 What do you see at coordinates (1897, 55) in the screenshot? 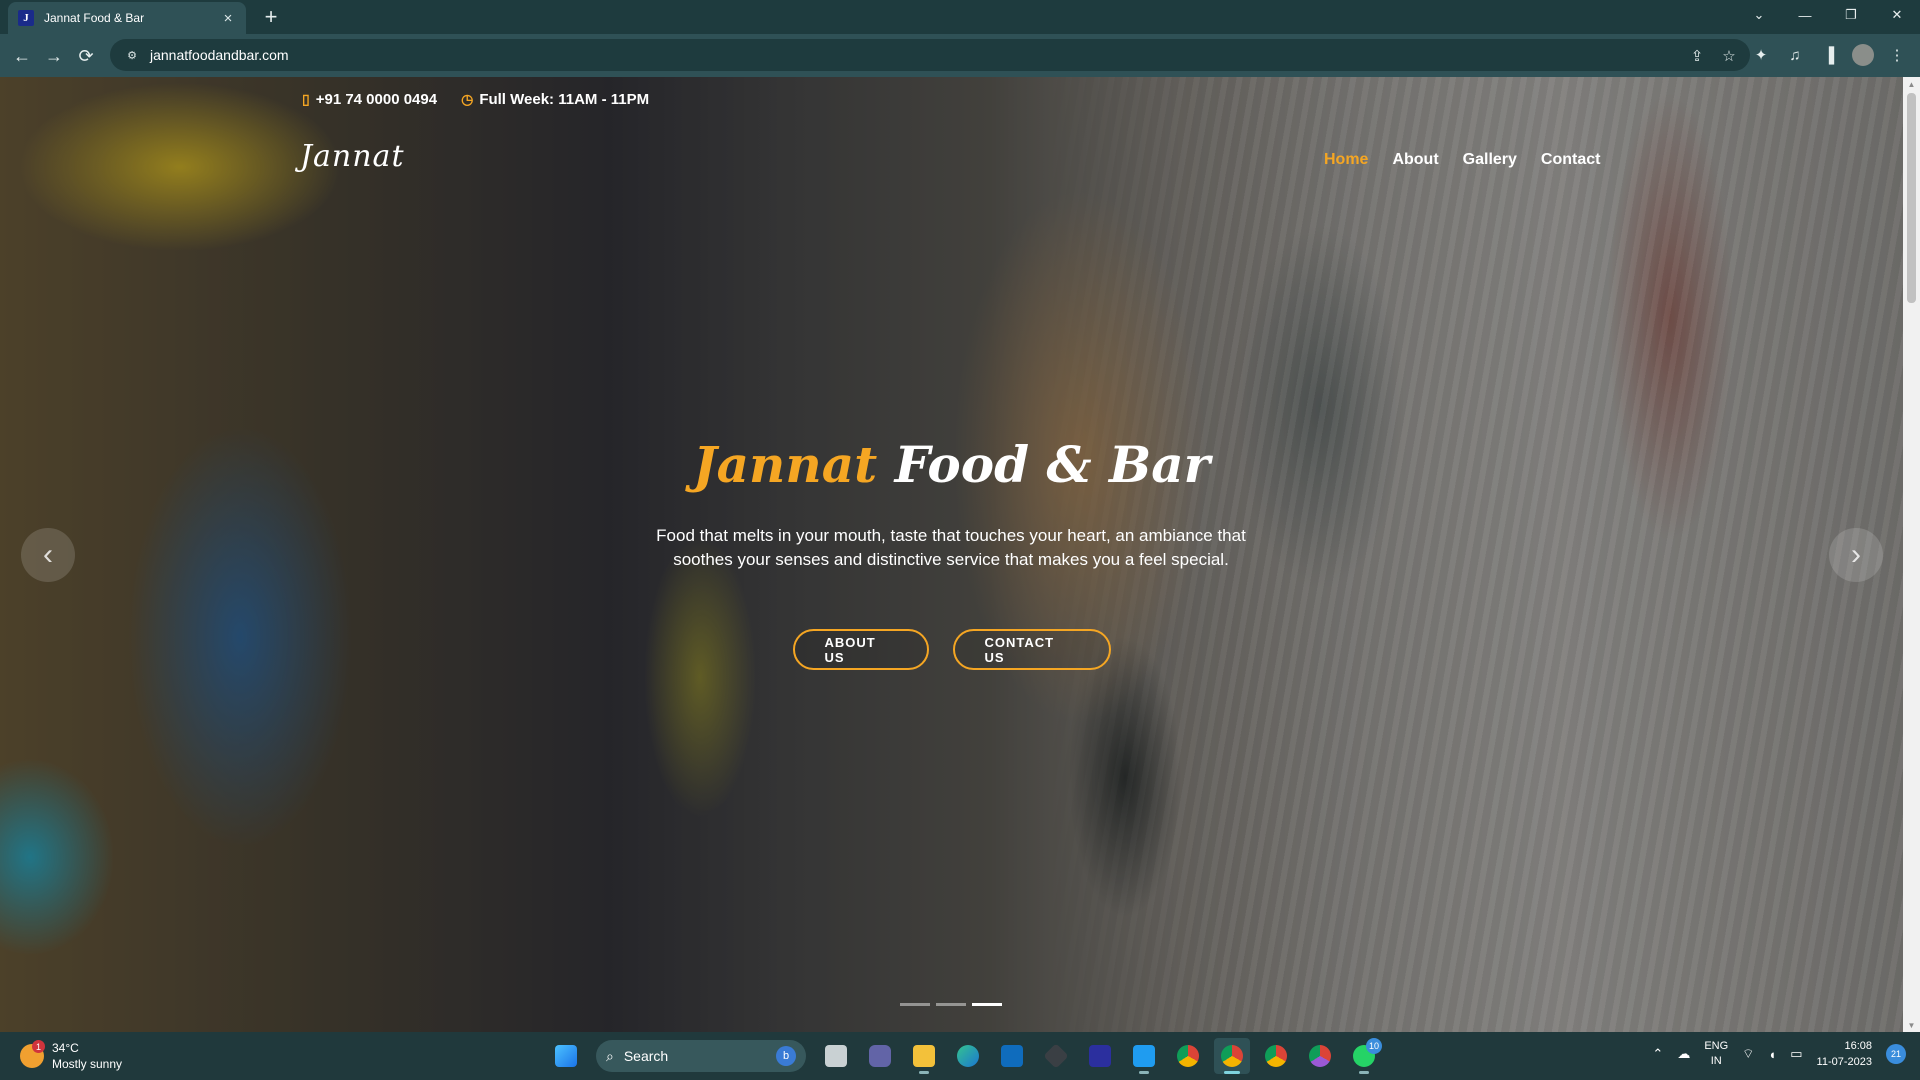
I see `chrome-menu-icon: ⋮` at bounding box center [1897, 55].